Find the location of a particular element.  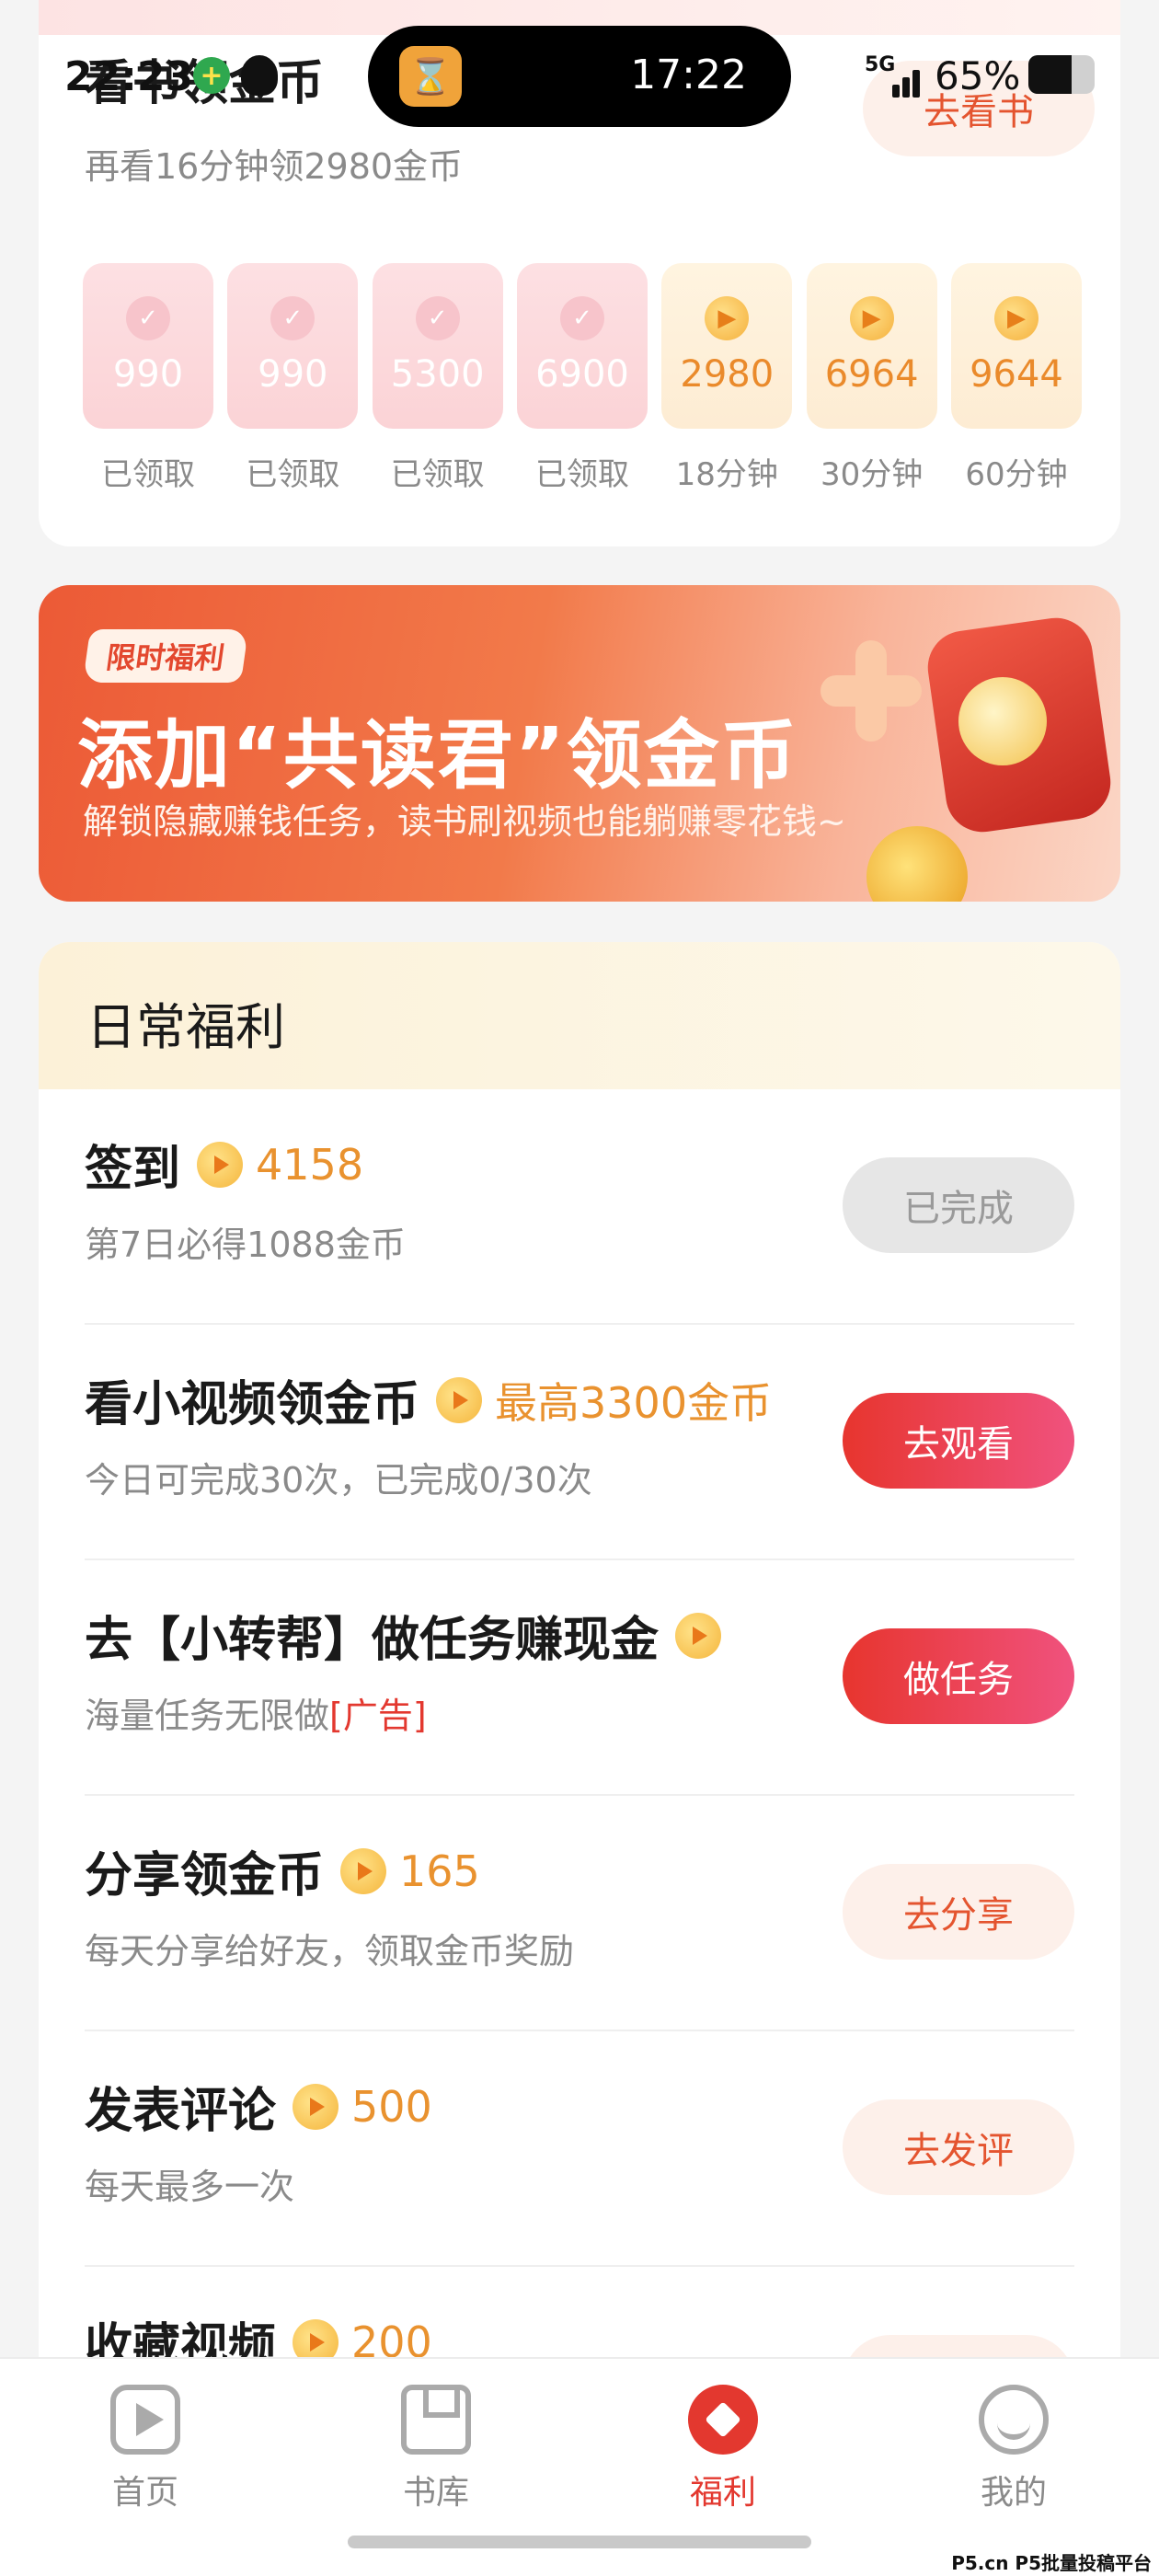

limited-offer-badge: 限时福利 is located at coordinates (165, 656).